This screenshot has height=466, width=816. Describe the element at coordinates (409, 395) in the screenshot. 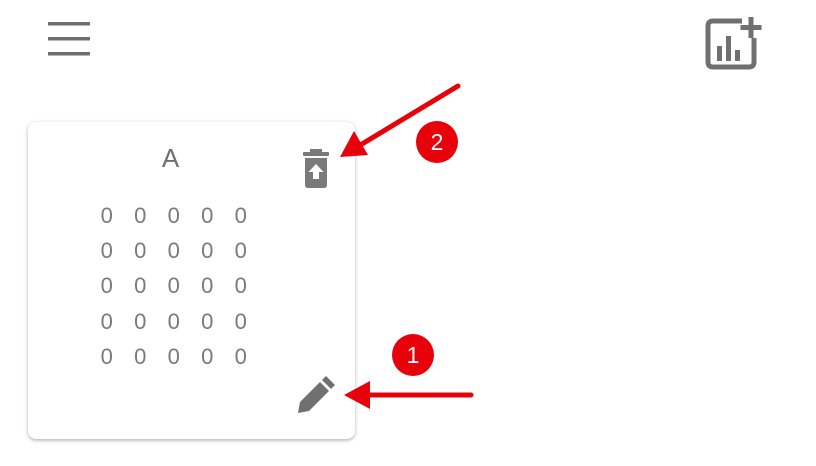

I see `arrow-to-edit` at that location.